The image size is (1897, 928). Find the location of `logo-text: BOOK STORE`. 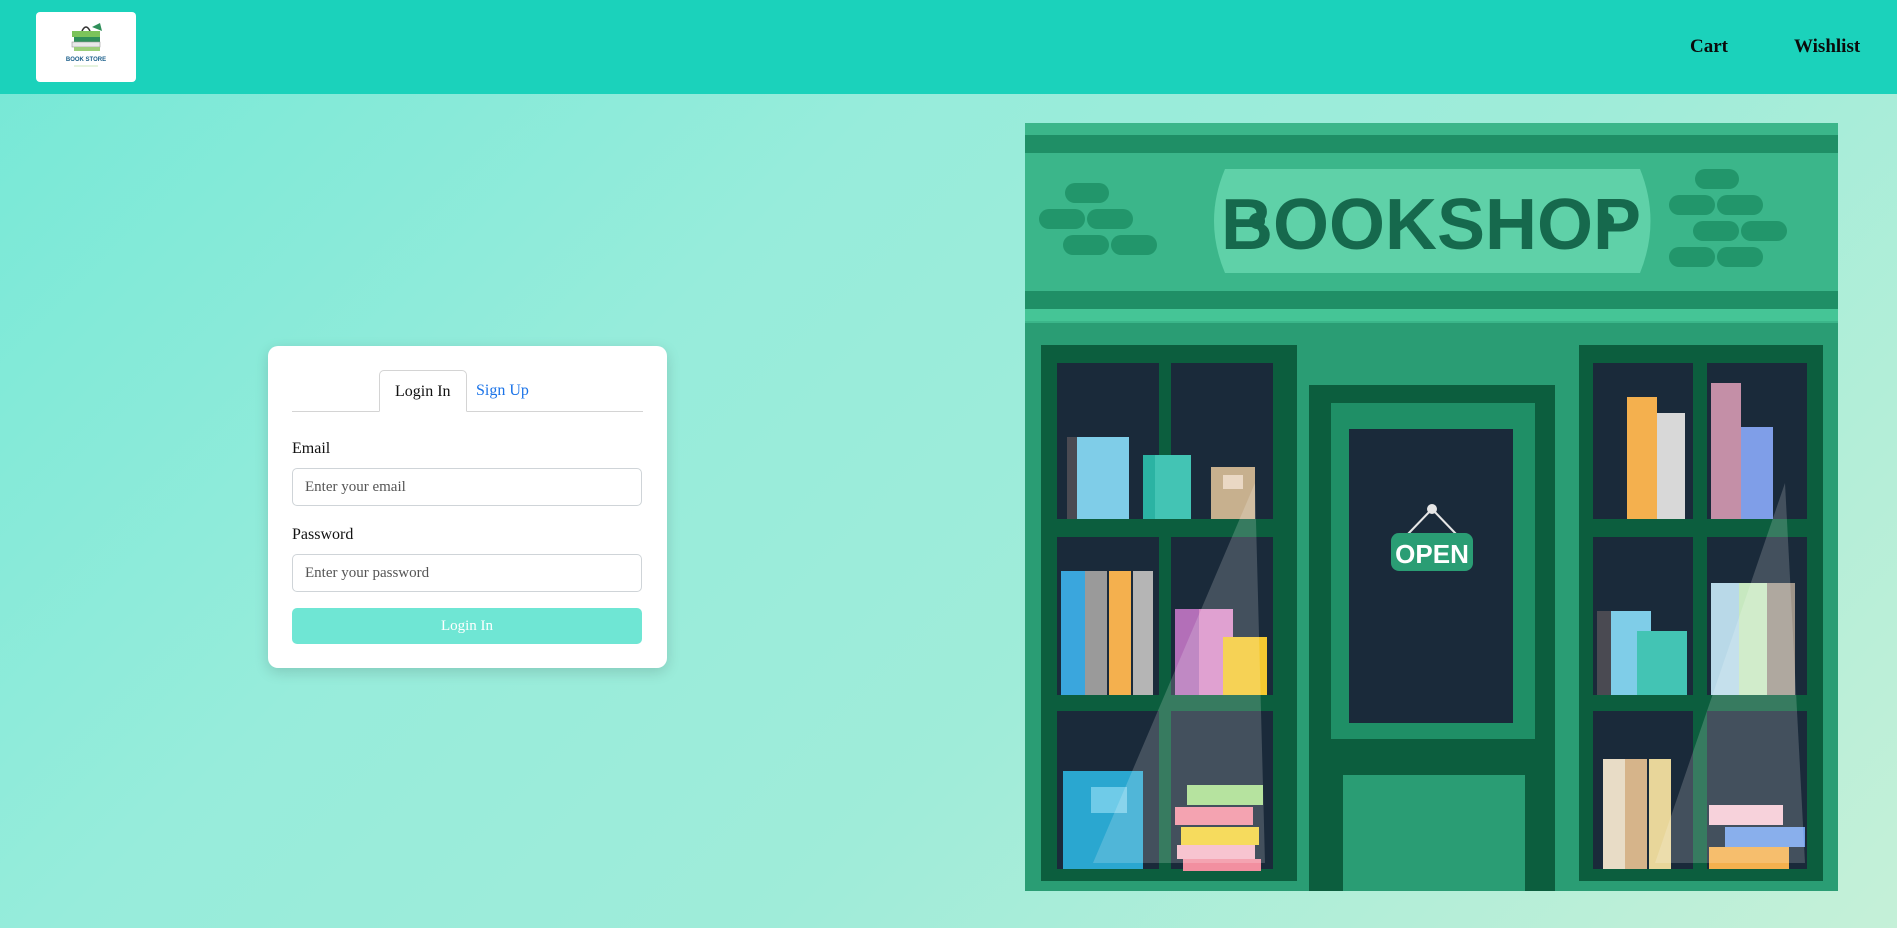

logo-text: BOOK STORE is located at coordinates (86, 60).